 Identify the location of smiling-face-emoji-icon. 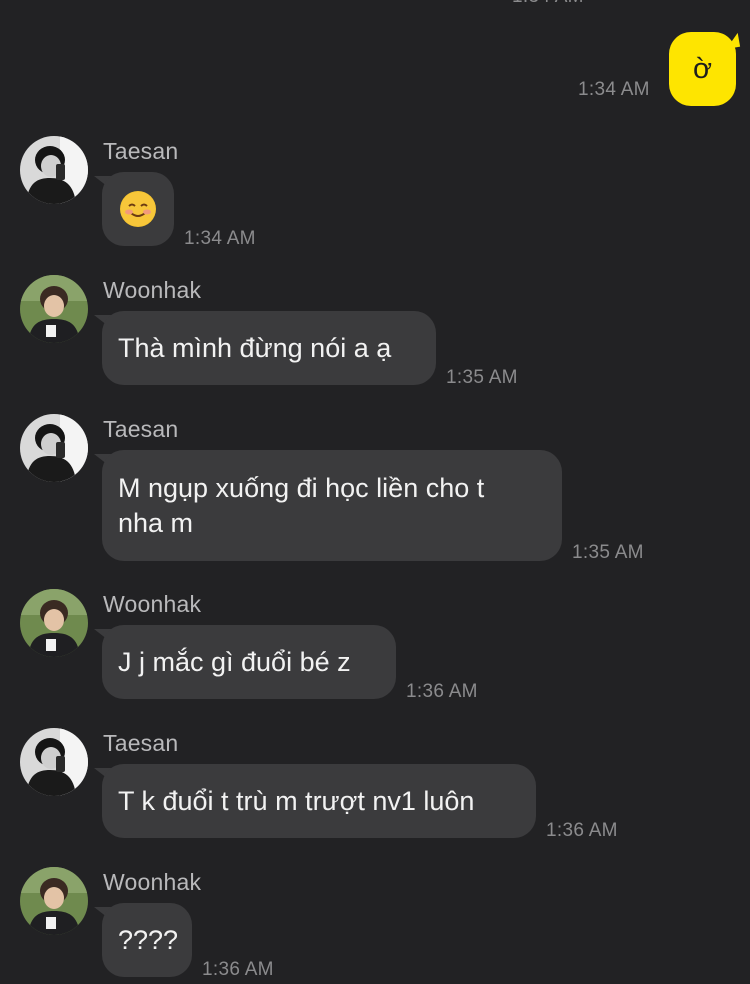
(138, 209).